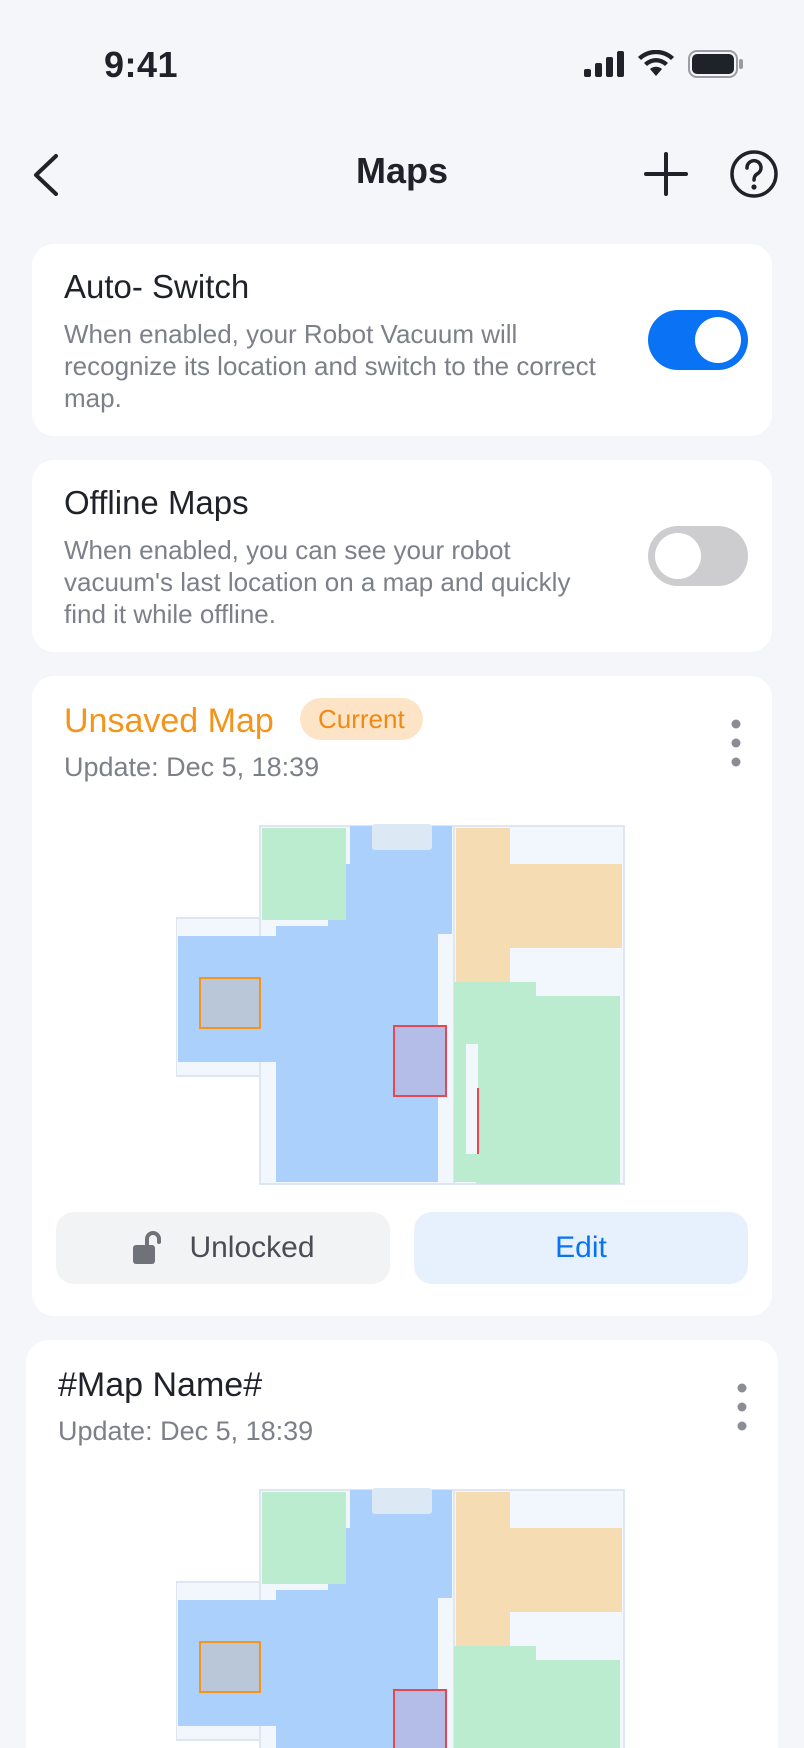 This screenshot has width=804, height=1748. What do you see at coordinates (141, 64) in the screenshot?
I see `status-time: 9:41` at bounding box center [141, 64].